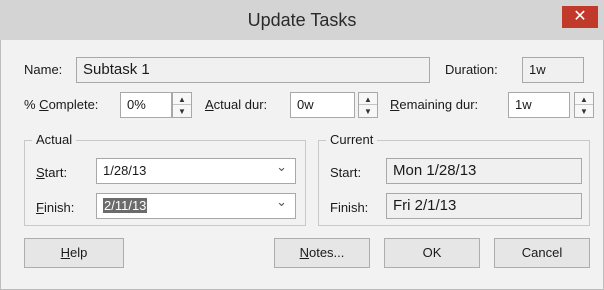 This screenshot has width=604, height=290. What do you see at coordinates (125, 170) in the screenshot?
I see `actual-start-value: 1/28/13` at bounding box center [125, 170].